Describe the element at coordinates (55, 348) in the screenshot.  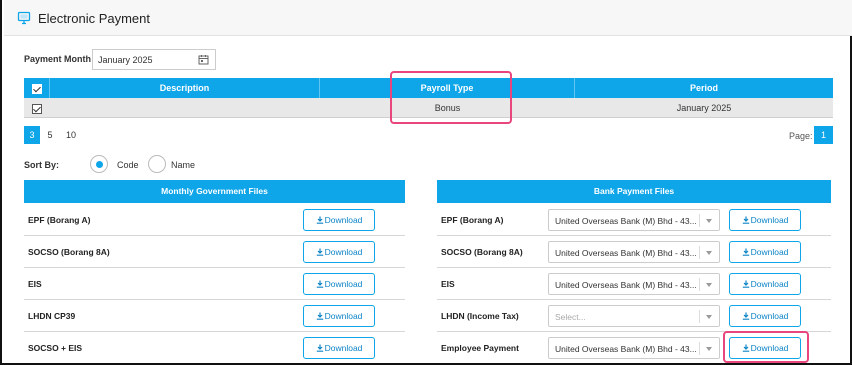
I see `file-label: SOCSO + EIS` at that location.